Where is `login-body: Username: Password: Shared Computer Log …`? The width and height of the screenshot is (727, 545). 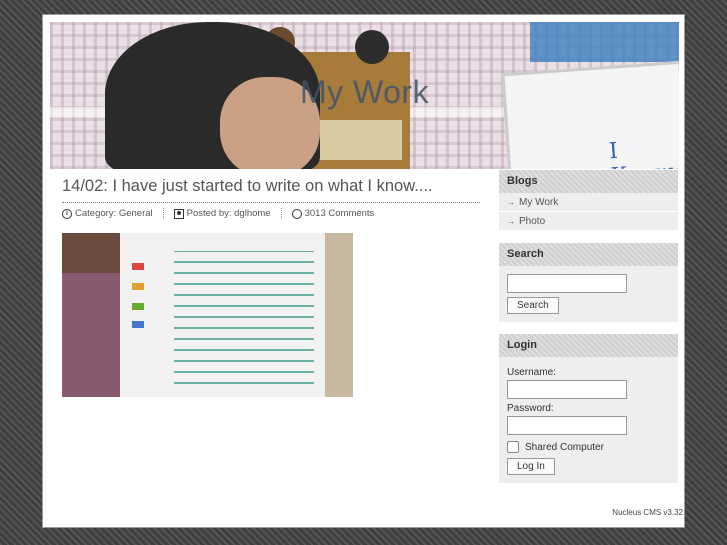 login-body: Username: Password: Shared Computer Log … is located at coordinates (588, 420).